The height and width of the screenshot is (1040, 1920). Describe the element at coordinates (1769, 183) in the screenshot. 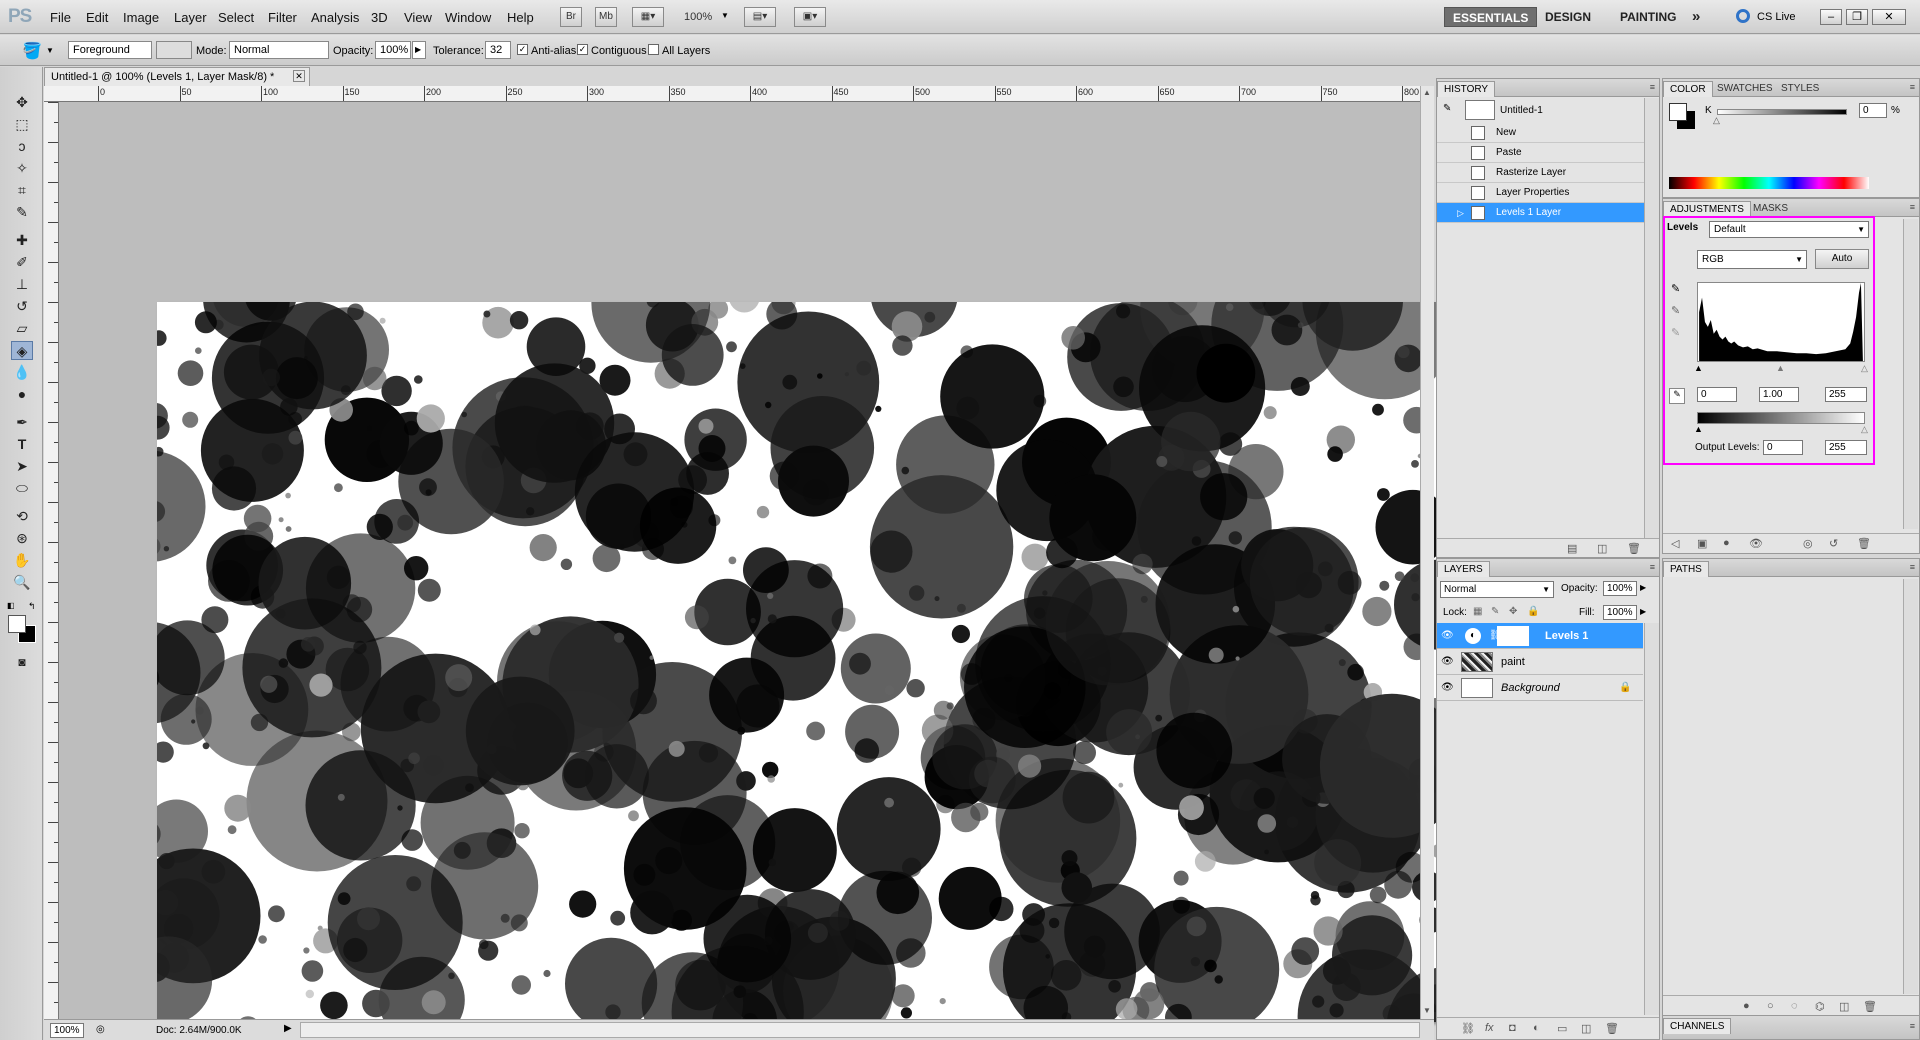

I see `color-ramp` at that location.